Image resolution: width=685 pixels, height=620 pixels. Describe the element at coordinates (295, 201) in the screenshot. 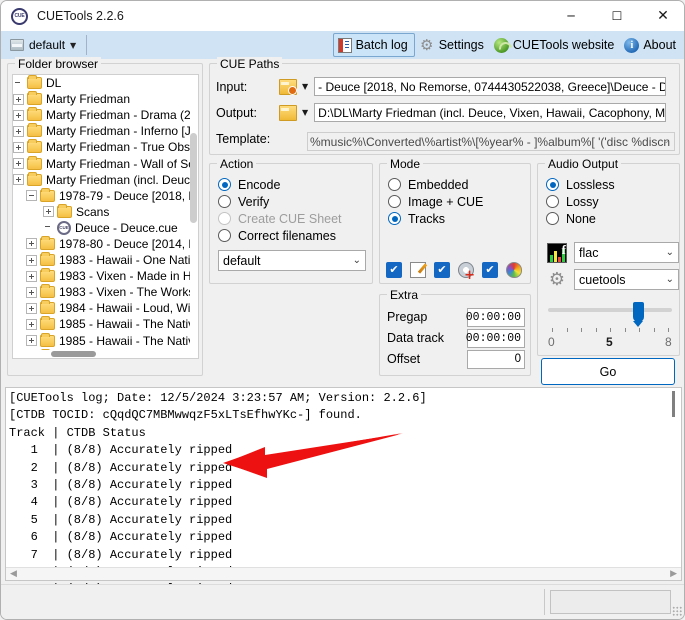

I see `action-option-verify: Verify` at that location.